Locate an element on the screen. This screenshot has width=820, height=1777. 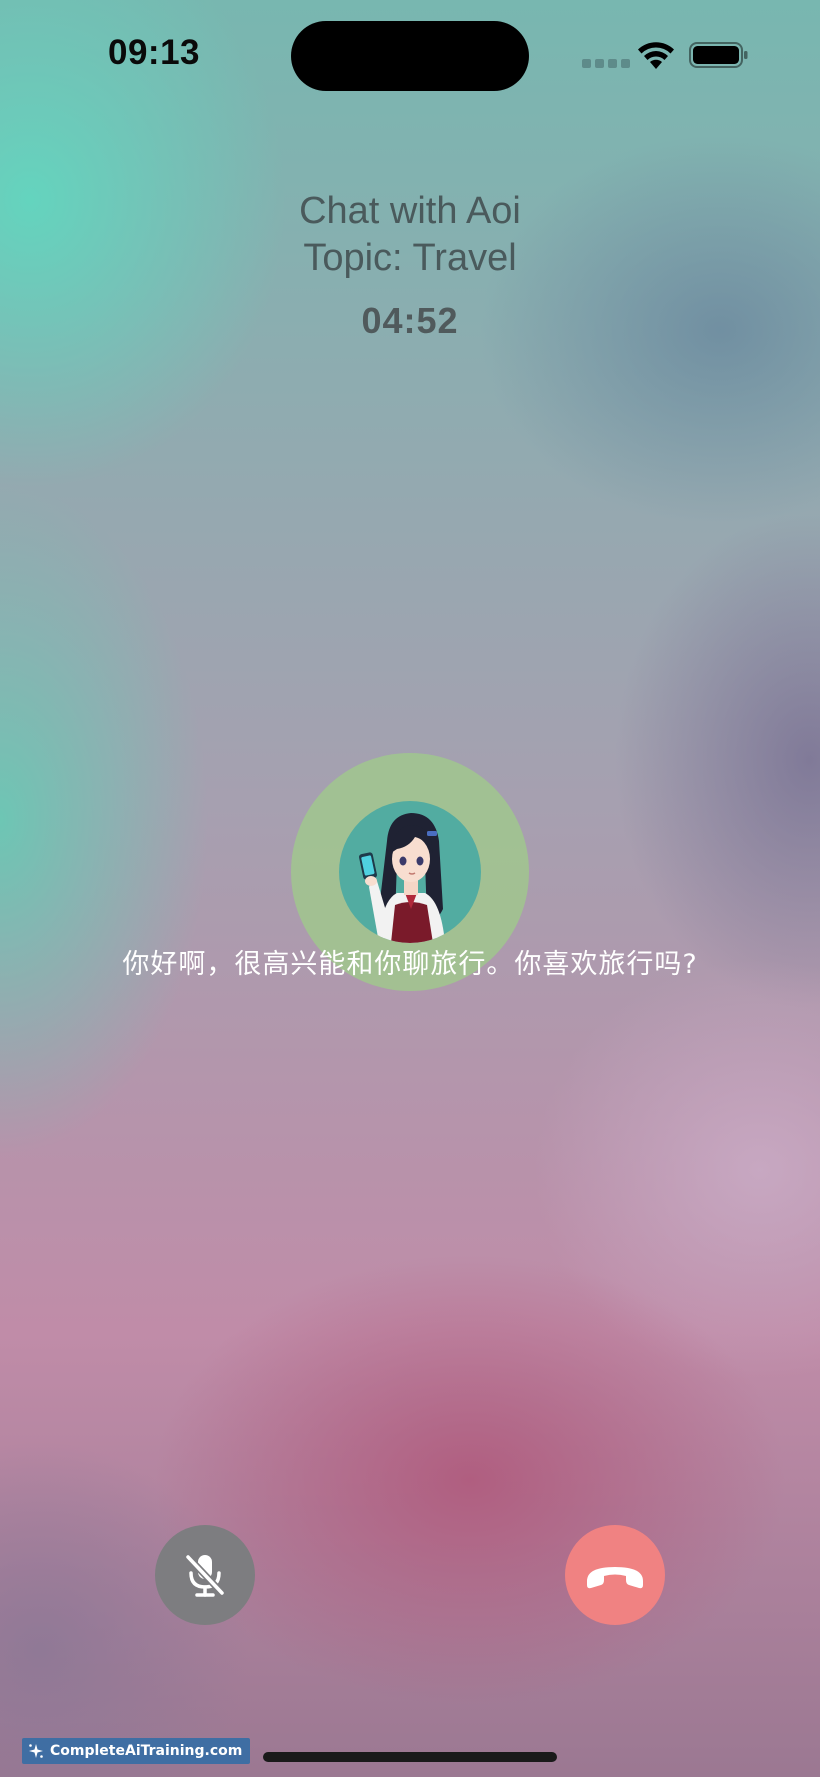
hang-up-button is located at coordinates (615, 1575).